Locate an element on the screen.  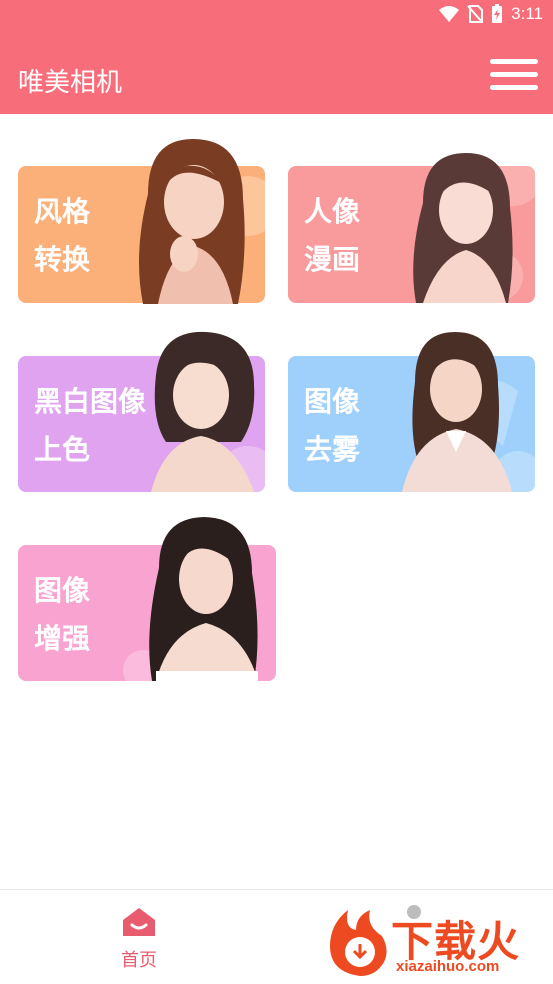
battery-charging-icon is located at coordinates (497, 13).